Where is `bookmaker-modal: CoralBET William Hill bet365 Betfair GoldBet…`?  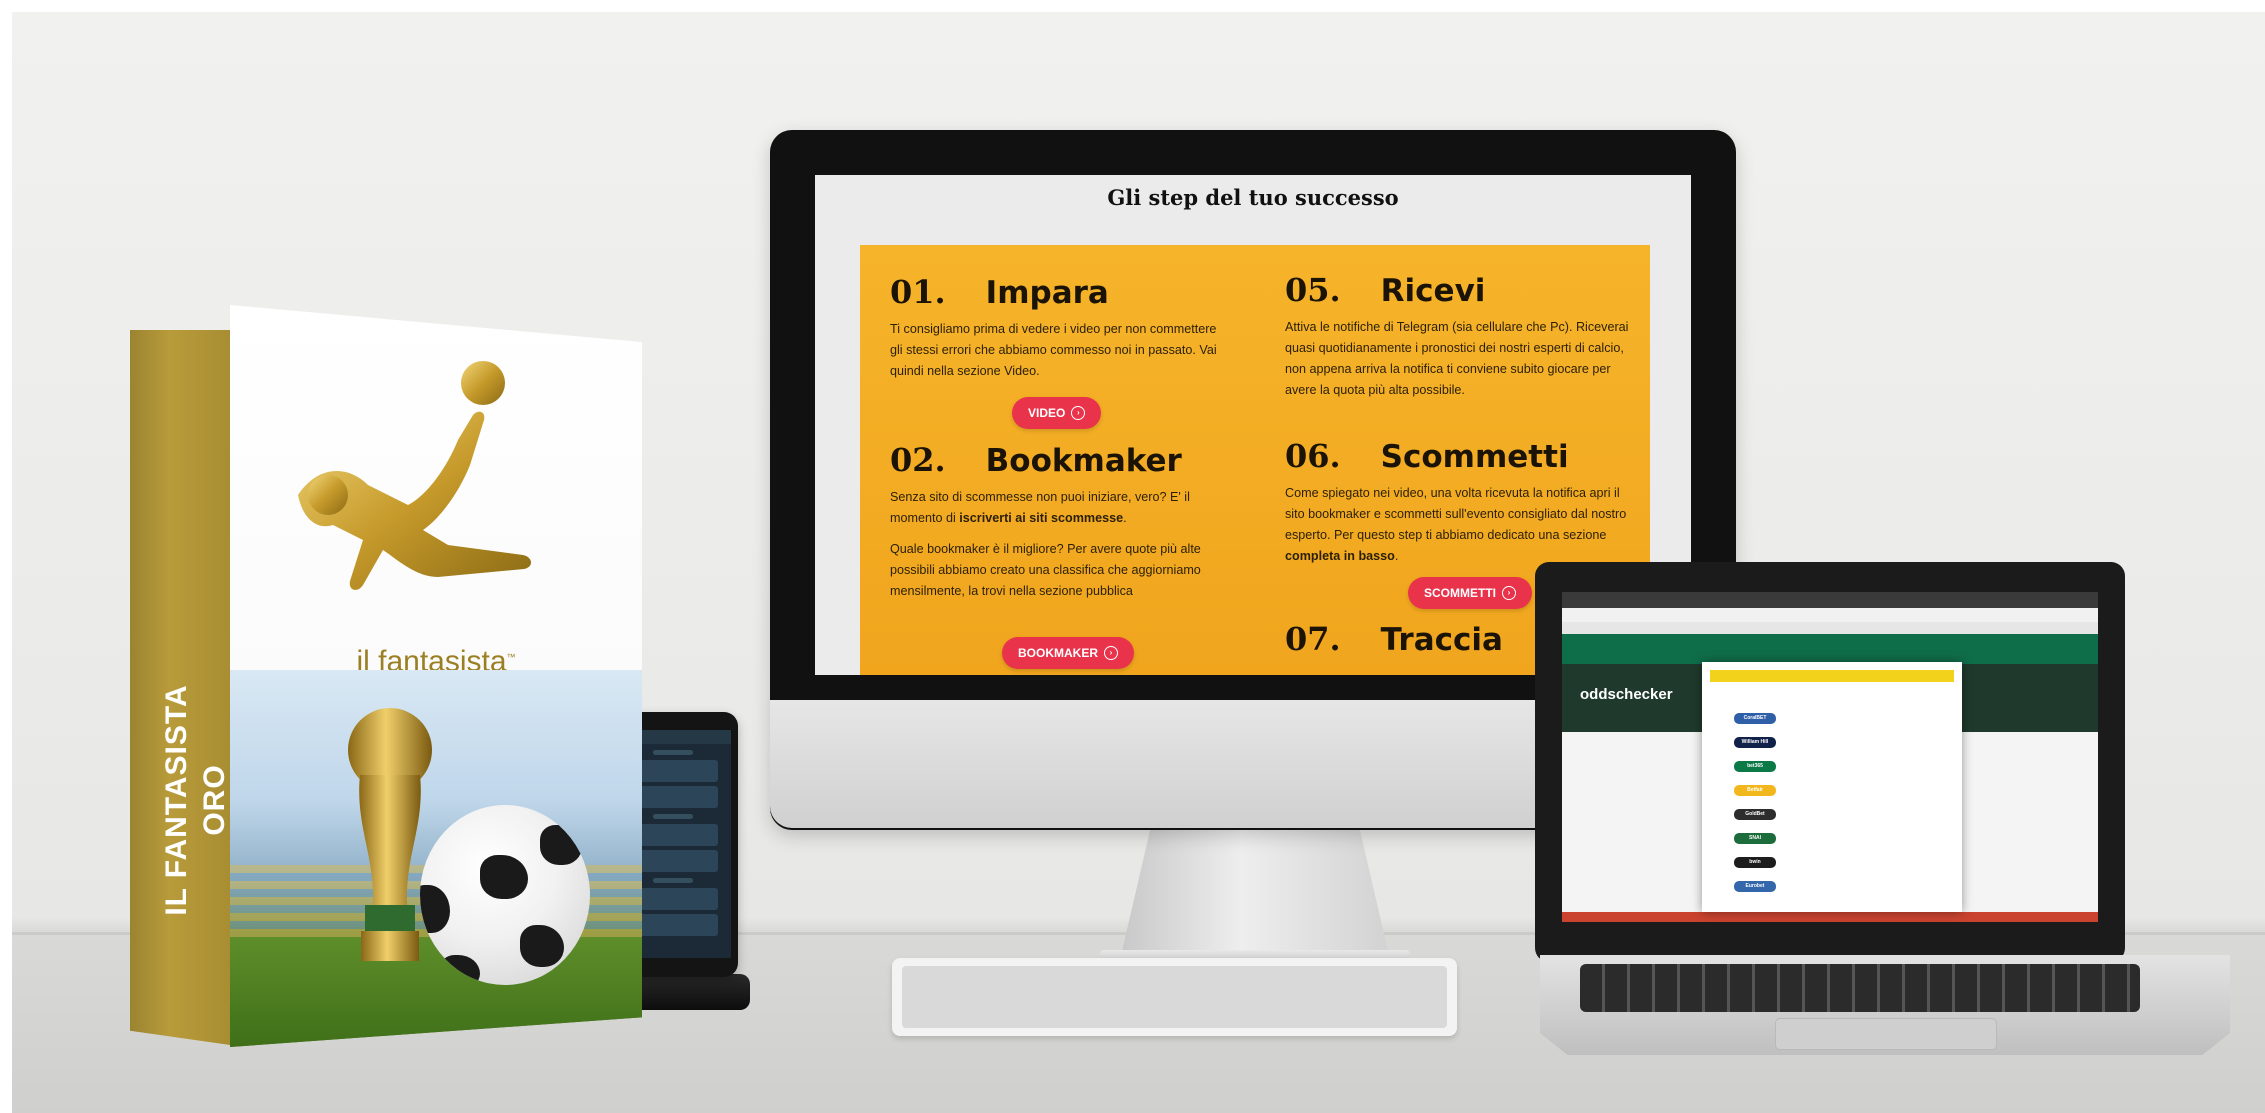
bookmaker-modal: CoralBET William Hill bet365 Betfair GoldBet… is located at coordinates (1832, 787).